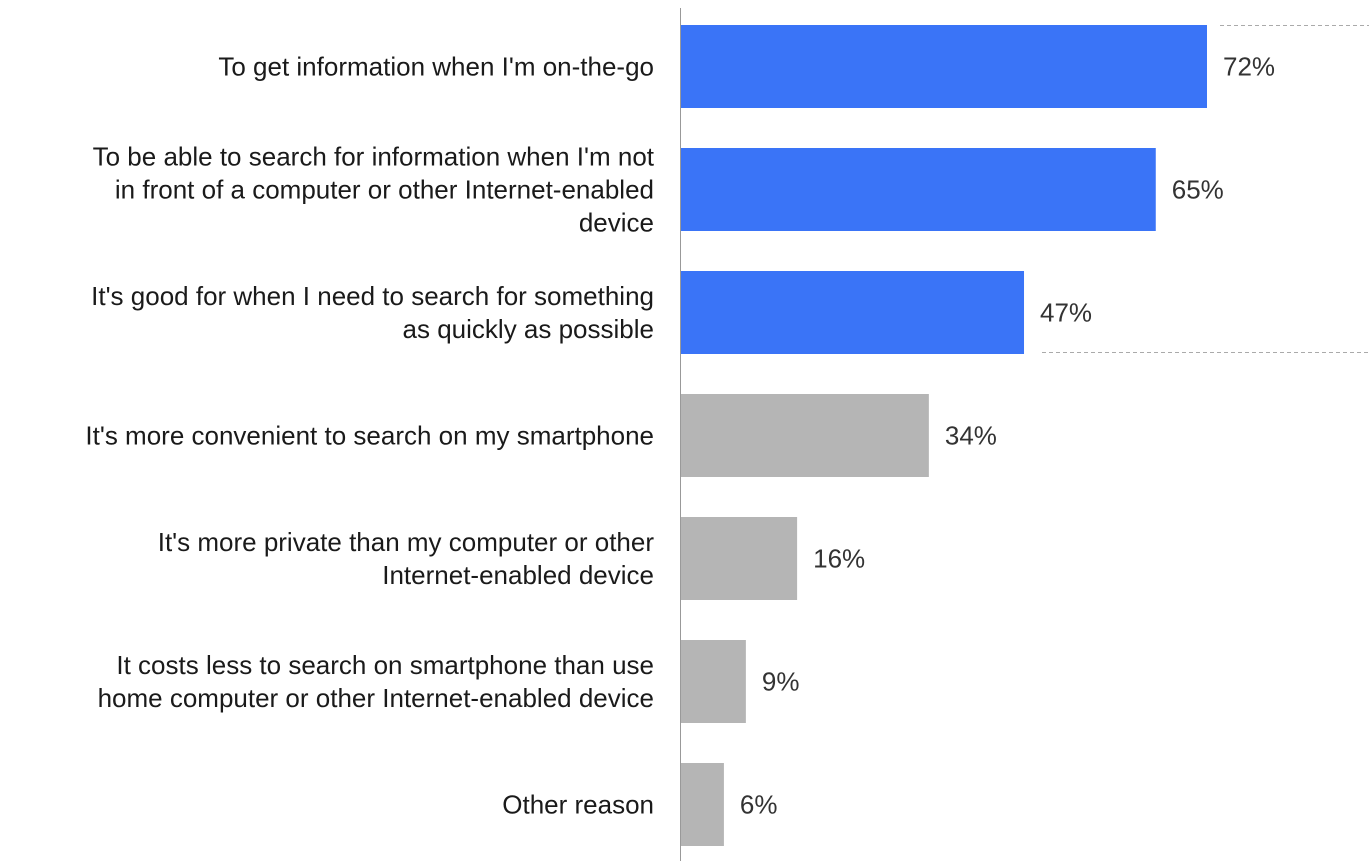  I want to click on value-label: 72%, so click(1249, 67).